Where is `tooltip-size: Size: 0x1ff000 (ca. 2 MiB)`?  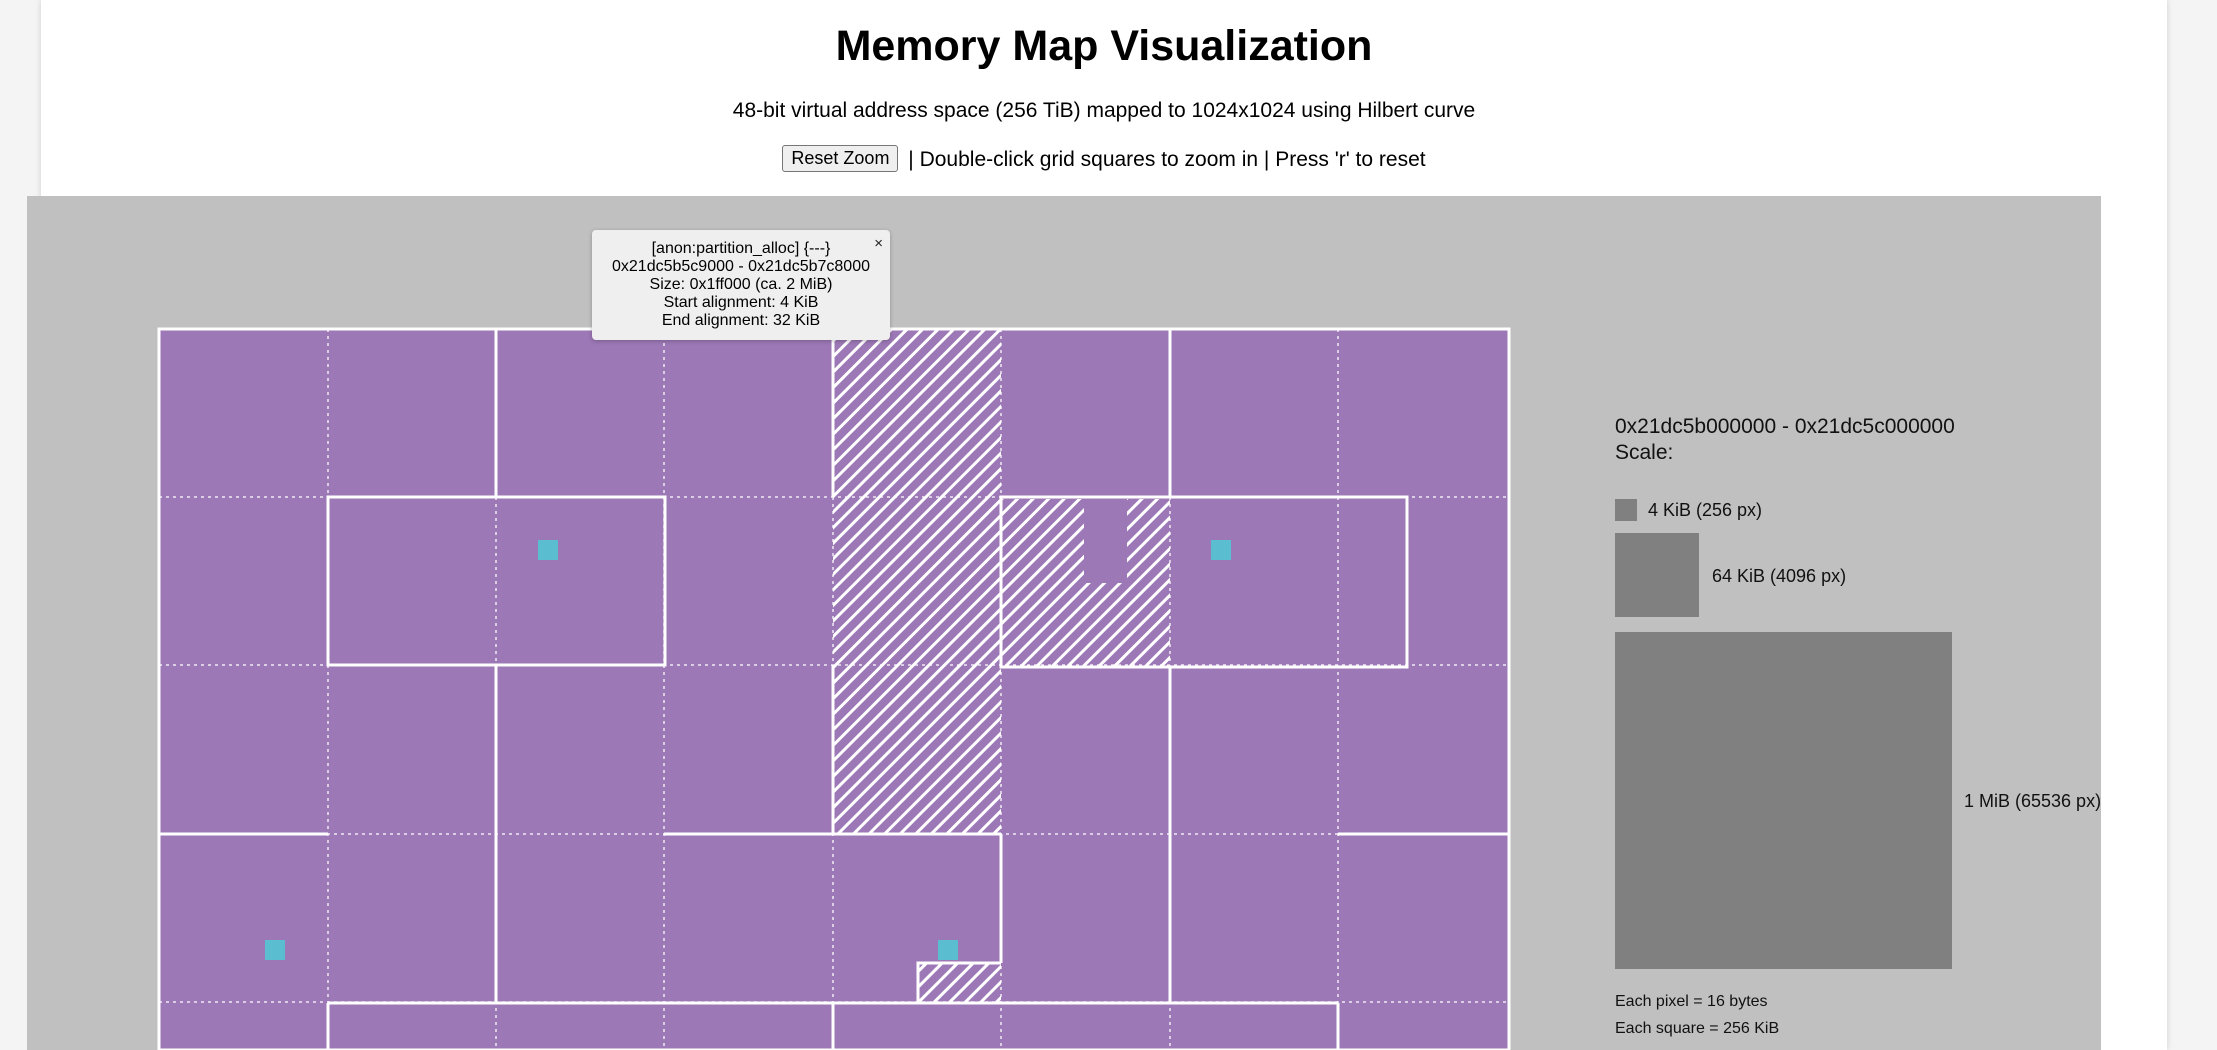
tooltip-size: Size: 0x1ff000 (ca. 2 MiB) is located at coordinates (741, 284).